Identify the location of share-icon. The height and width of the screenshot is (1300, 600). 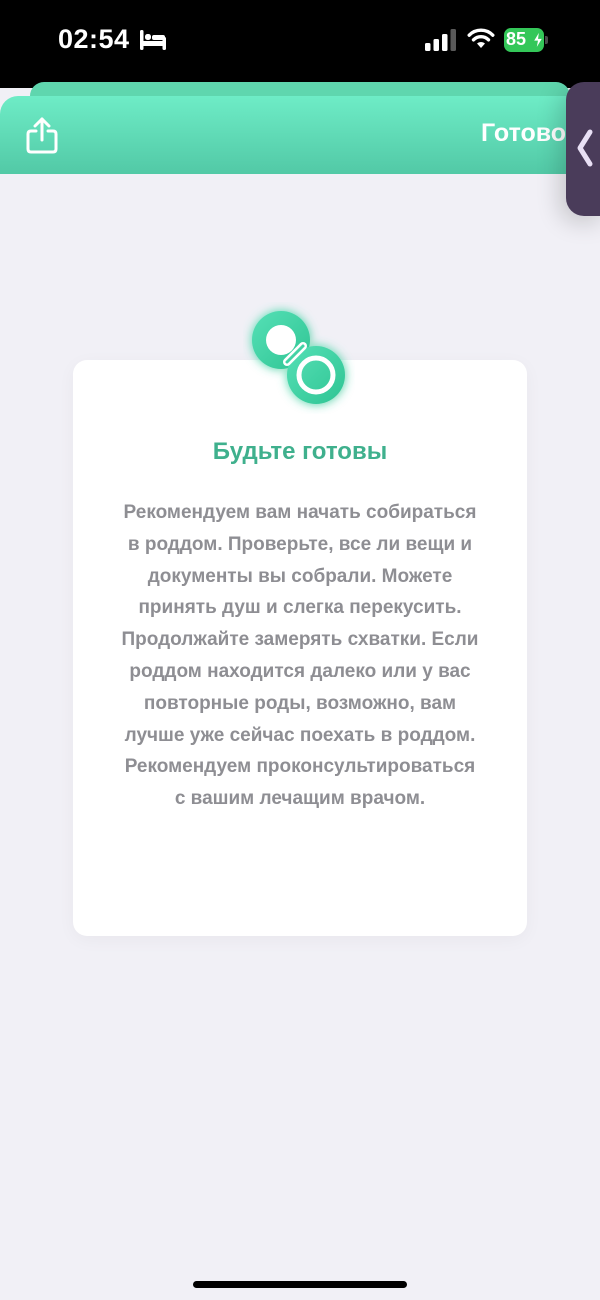
(42, 136).